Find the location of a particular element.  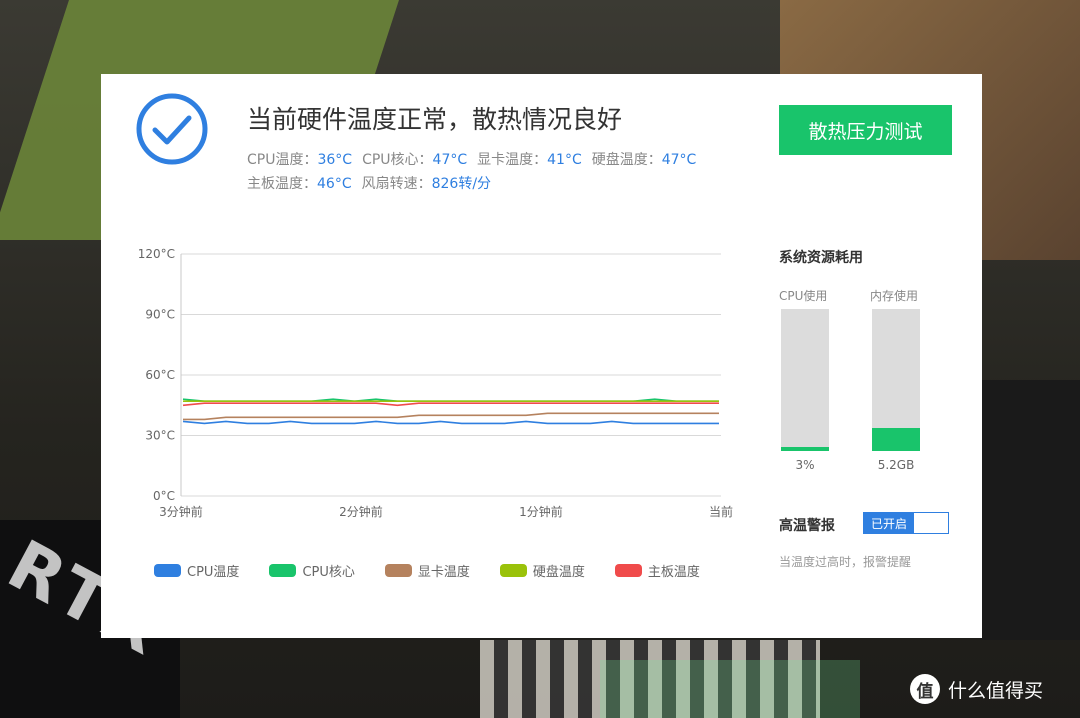

cpu-usage-label: CPU使用 is located at coordinates (803, 296).